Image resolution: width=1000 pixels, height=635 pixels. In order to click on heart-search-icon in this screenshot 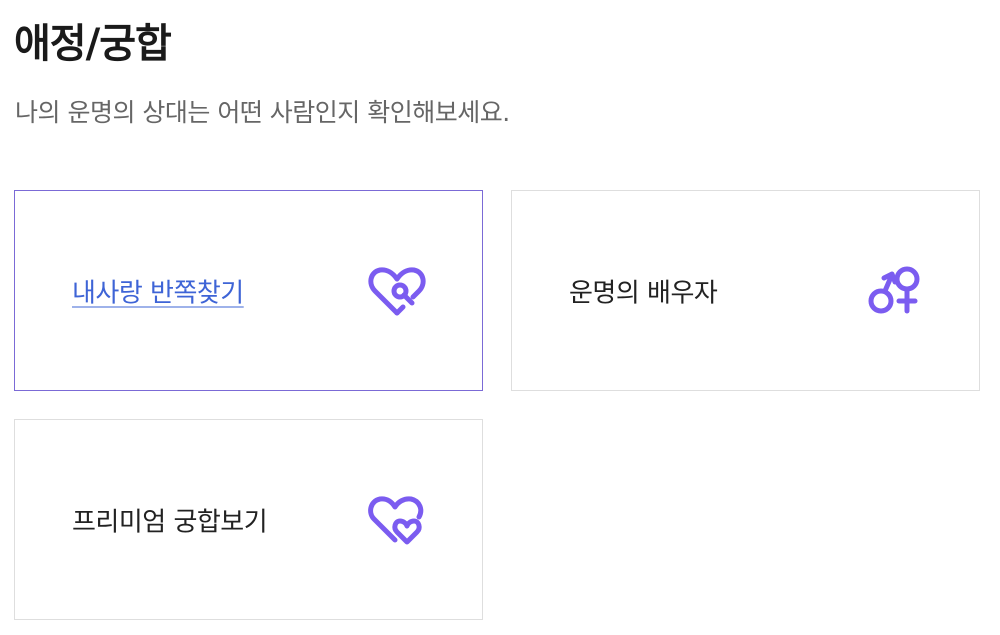, I will do `click(397, 291)`.